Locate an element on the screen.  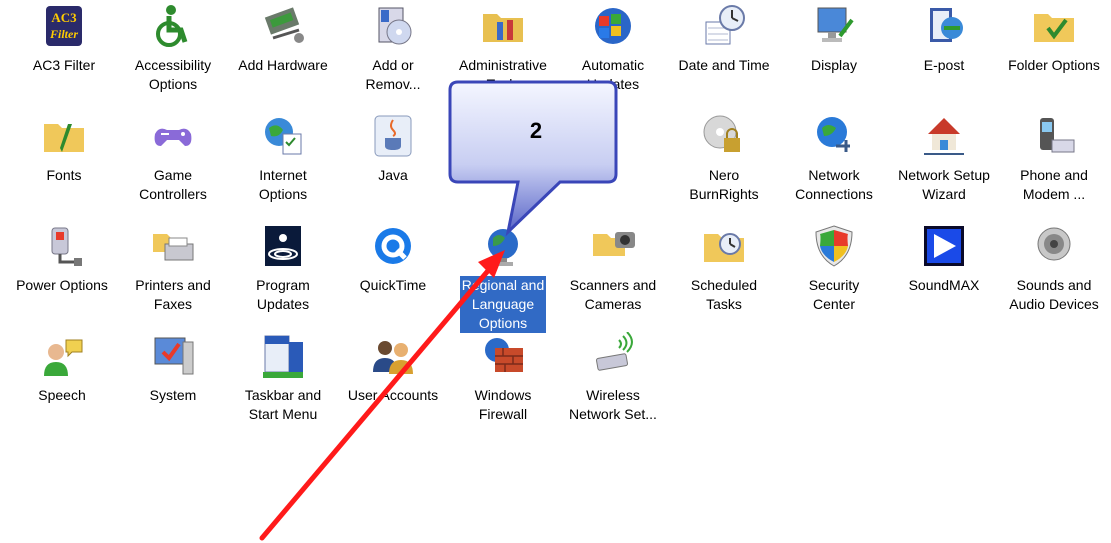
callout-number: 2 is located at coordinates (536, 130).